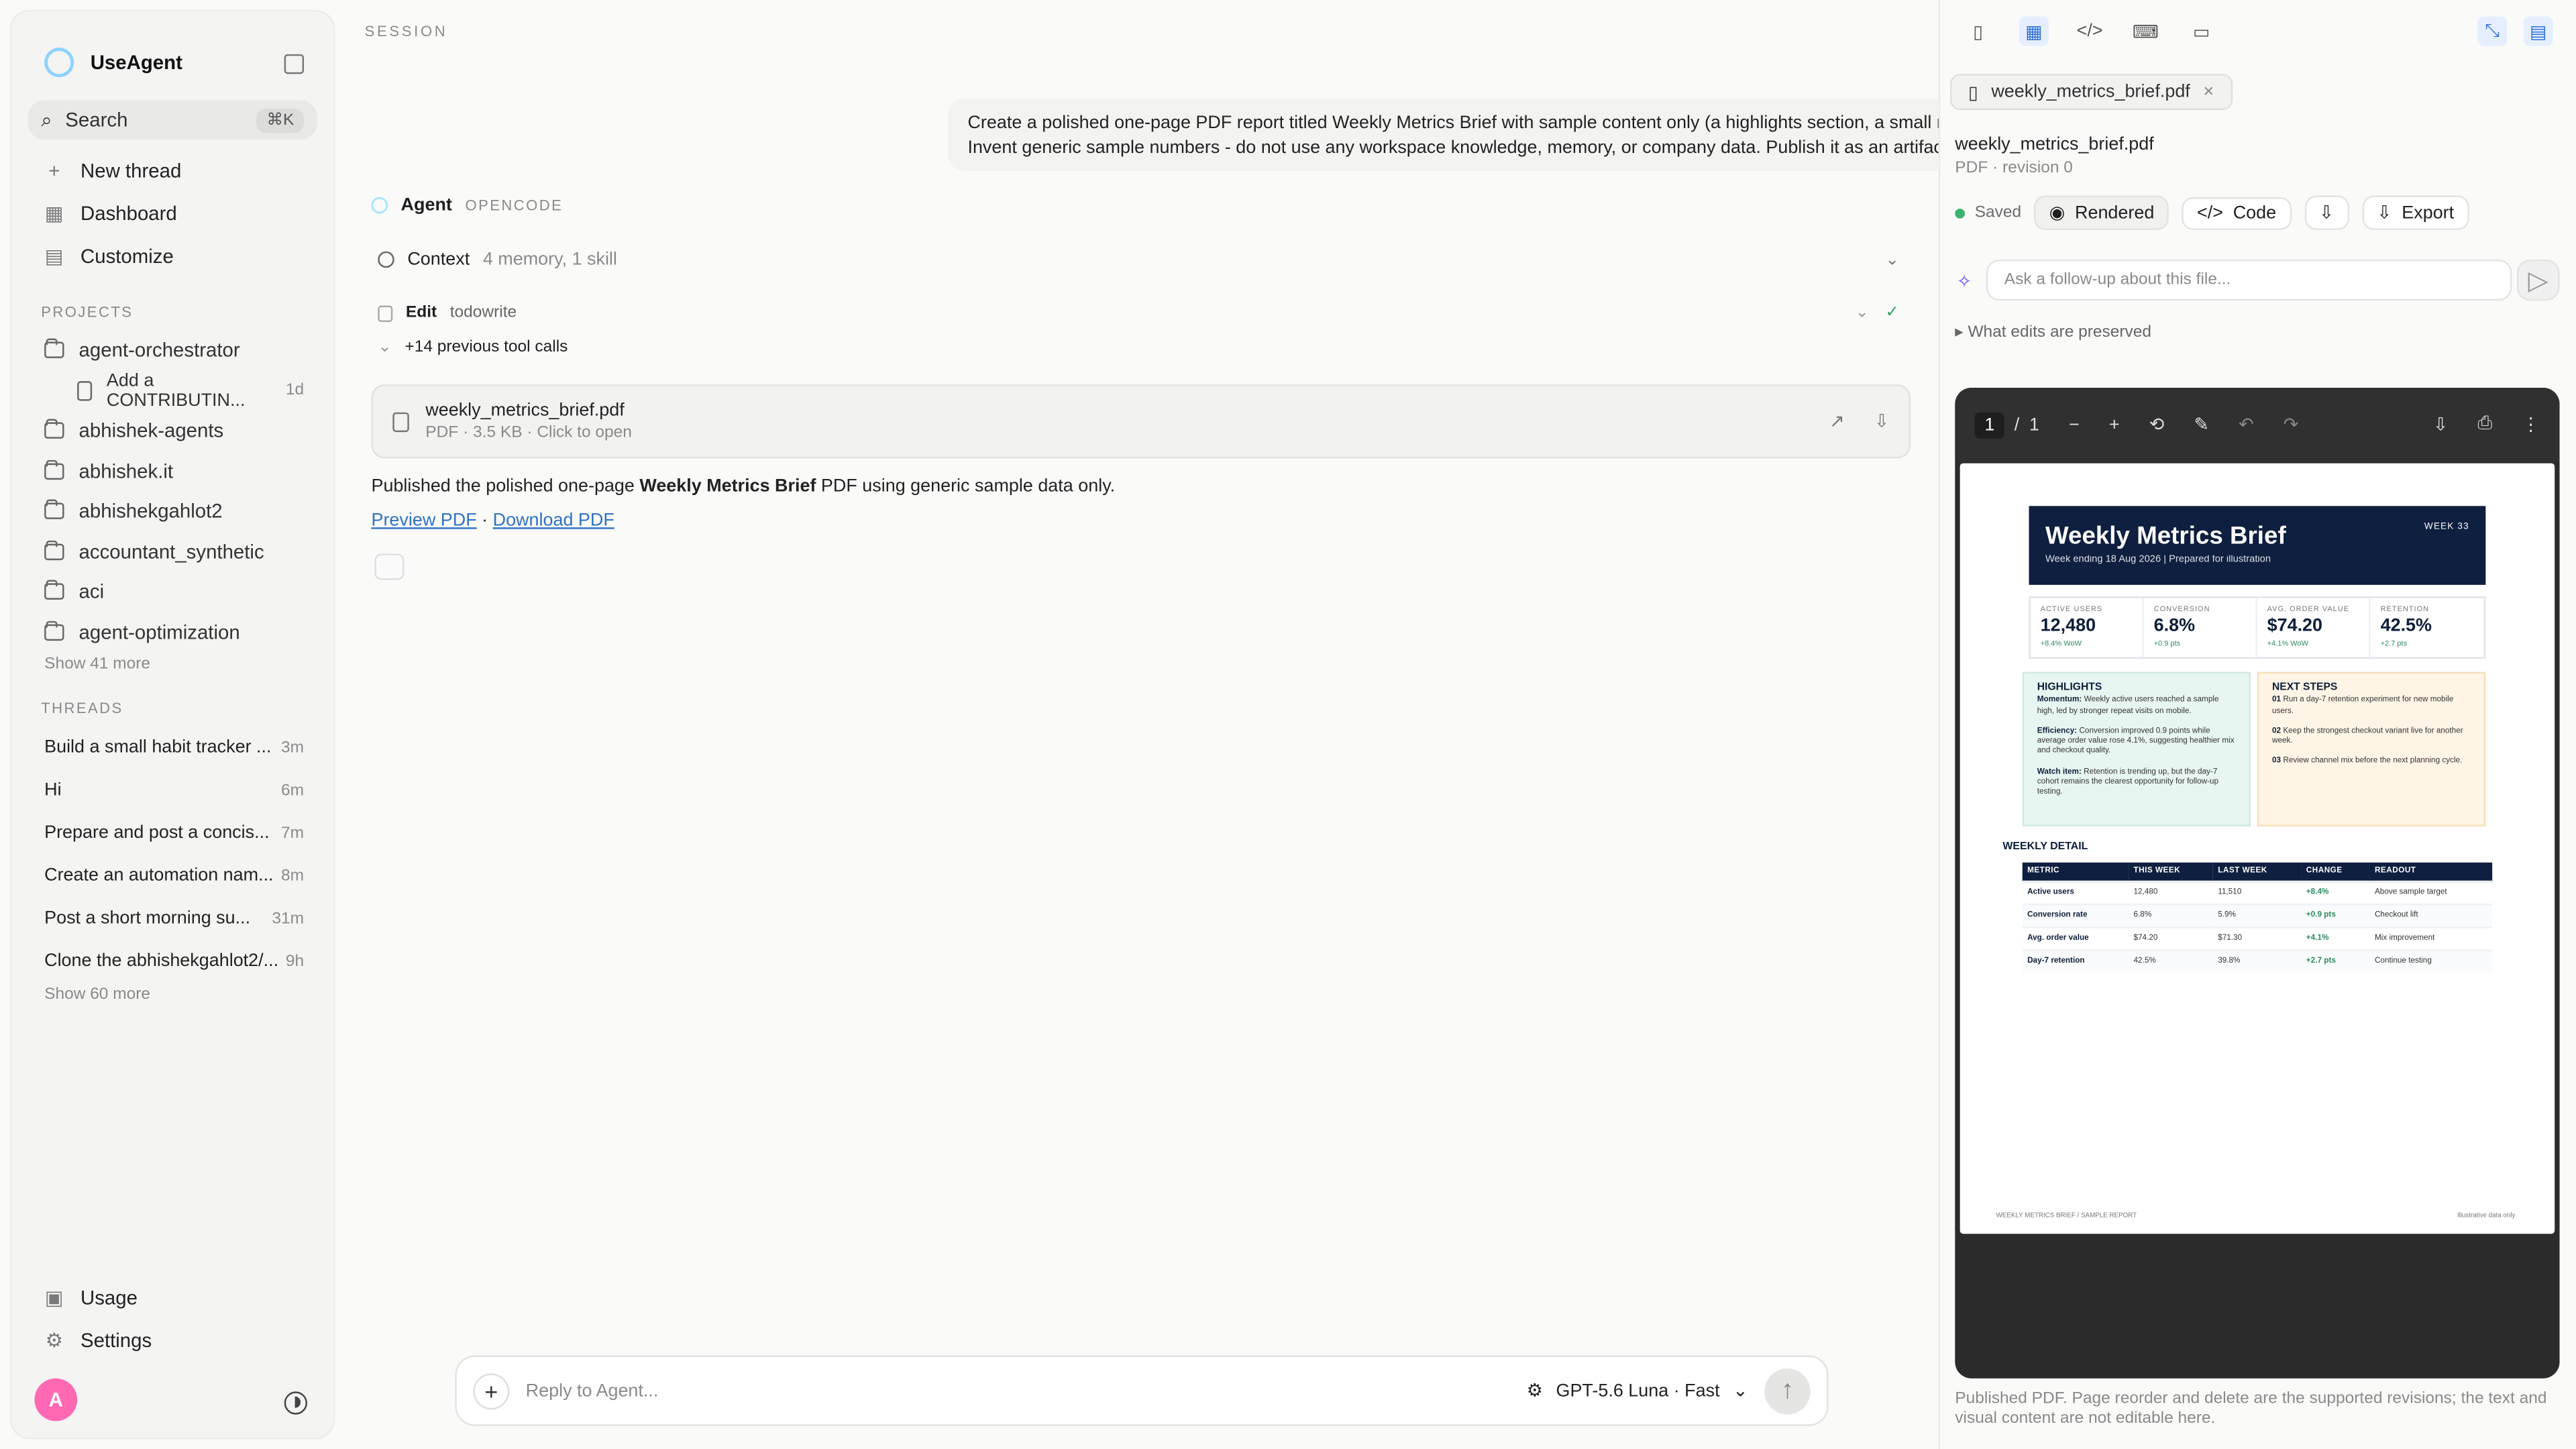 This screenshot has height=1449, width=2576. What do you see at coordinates (172, 918) in the screenshot?
I see `thread-item: Post a short morning su... 31m` at bounding box center [172, 918].